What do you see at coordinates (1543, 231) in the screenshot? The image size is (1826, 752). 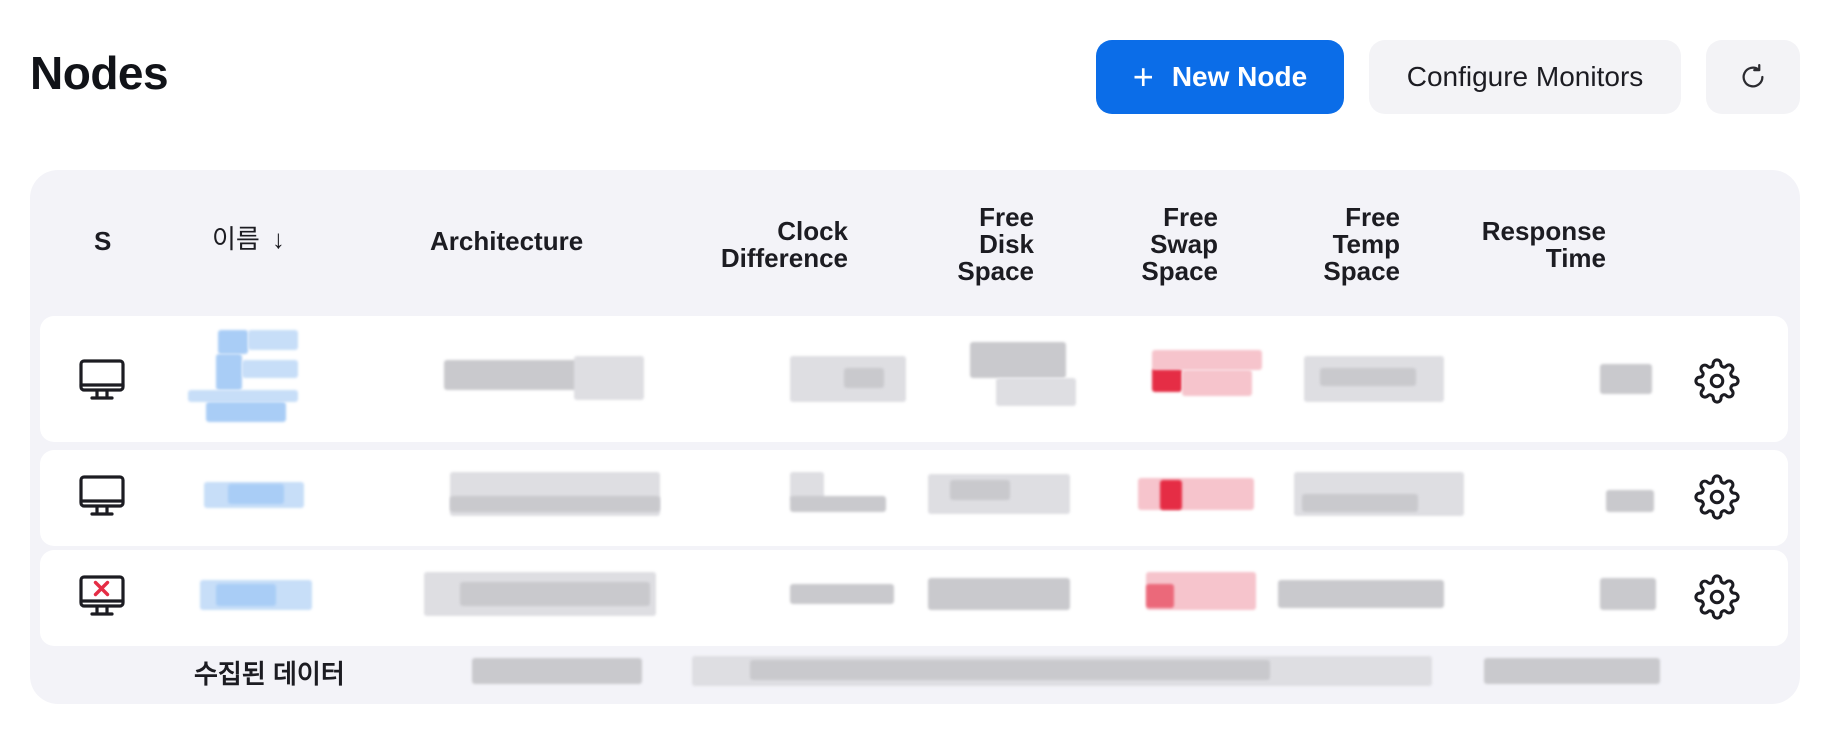 I see `header-line: Response` at bounding box center [1543, 231].